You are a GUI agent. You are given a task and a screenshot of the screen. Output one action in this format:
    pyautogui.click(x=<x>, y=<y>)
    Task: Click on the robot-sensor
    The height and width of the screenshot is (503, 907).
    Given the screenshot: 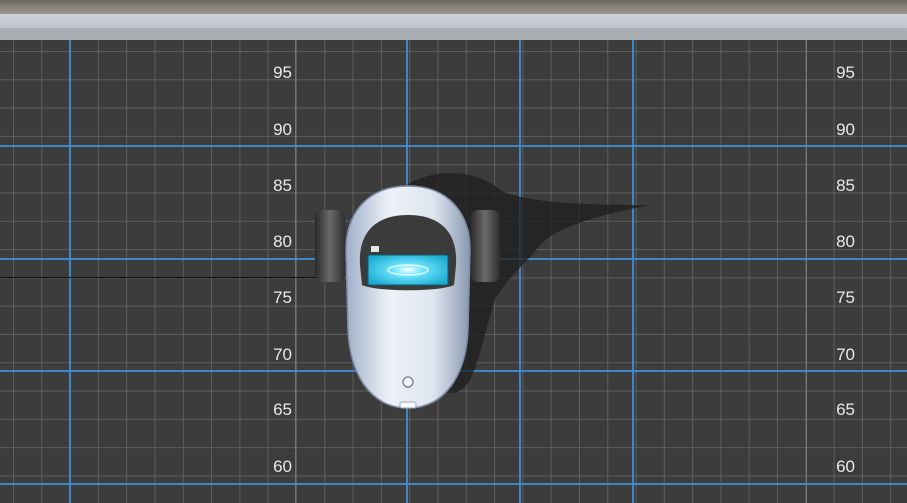 What is the action you would take?
    pyautogui.click(x=408, y=382)
    